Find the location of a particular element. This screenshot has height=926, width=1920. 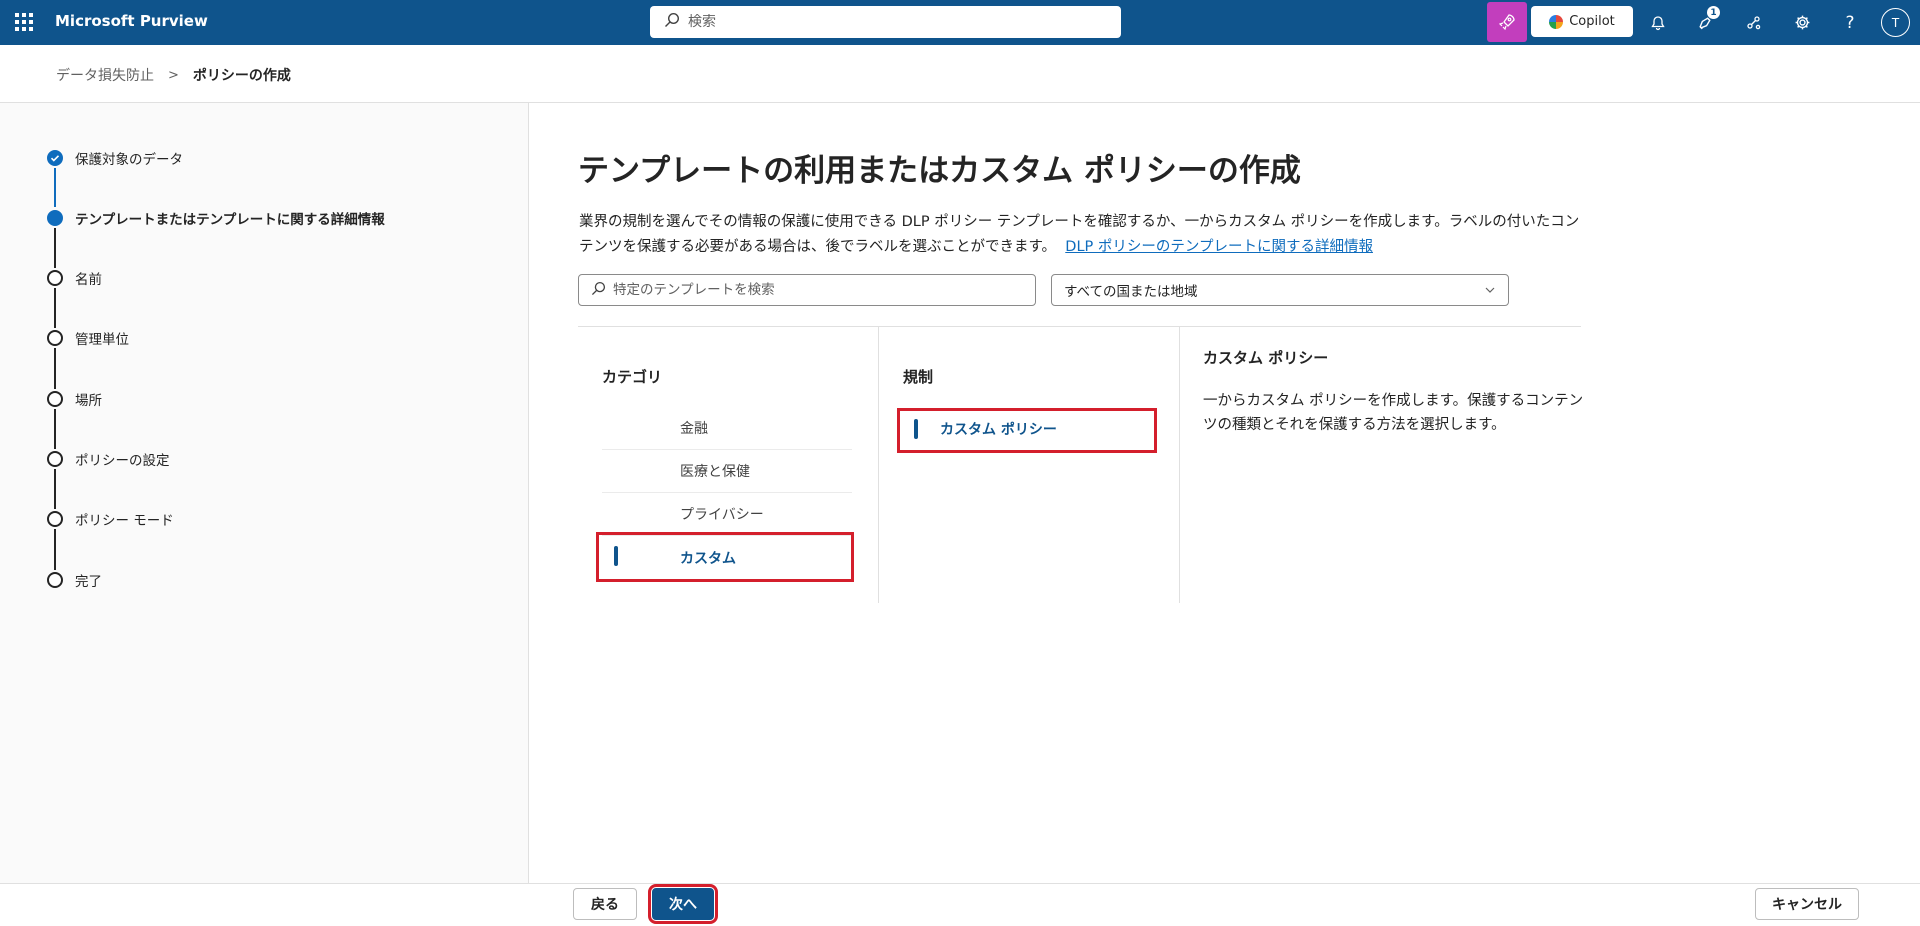

step-template: テンプレートまたはテンプレートに関する詳細情報 is located at coordinates (216, 218).